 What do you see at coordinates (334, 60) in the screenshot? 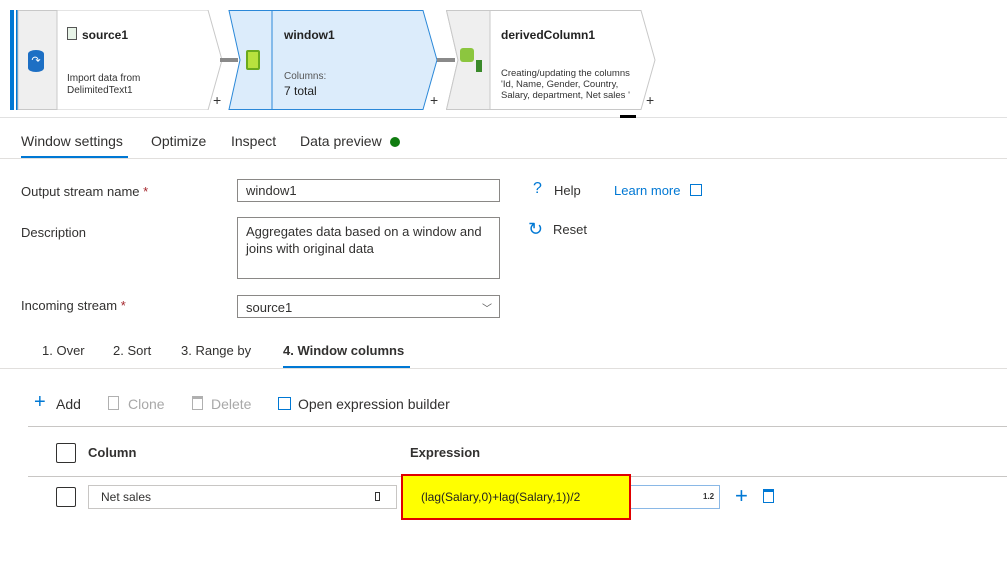
I see `node-window1: window1 Columns: 7 total +` at bounding box center [334, 60].